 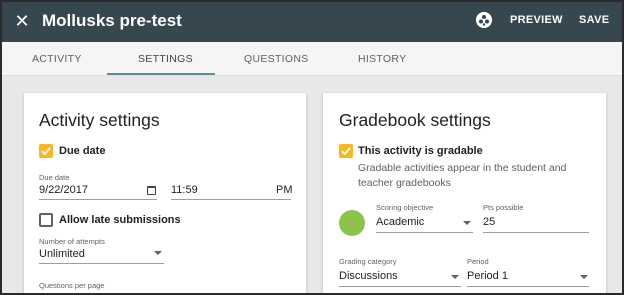 What do you see at coordinates (368, 261) in the screenshot?
I see `grading-category-label: Grading category` at bounding box center [368, 261].